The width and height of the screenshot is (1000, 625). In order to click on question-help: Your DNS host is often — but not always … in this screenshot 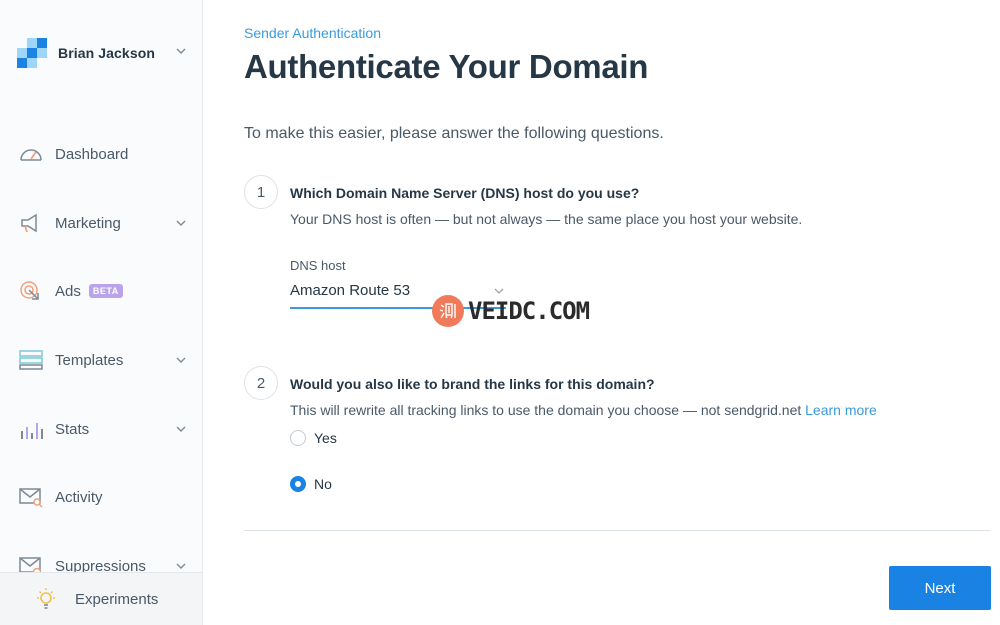, I will do `click(546, 219)`.